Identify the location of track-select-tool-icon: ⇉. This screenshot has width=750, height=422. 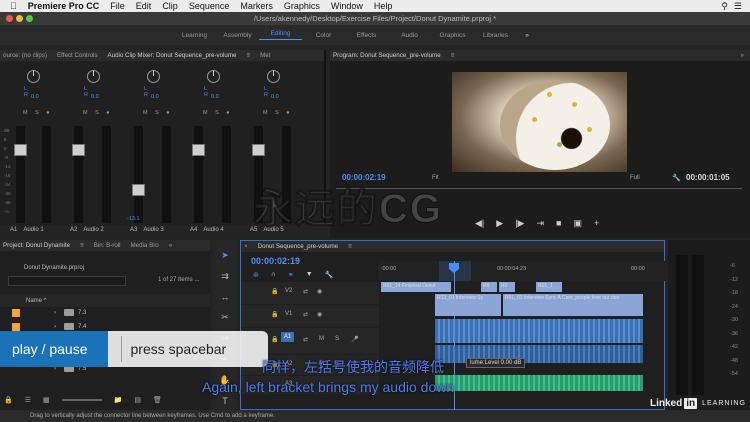
(225, 276).